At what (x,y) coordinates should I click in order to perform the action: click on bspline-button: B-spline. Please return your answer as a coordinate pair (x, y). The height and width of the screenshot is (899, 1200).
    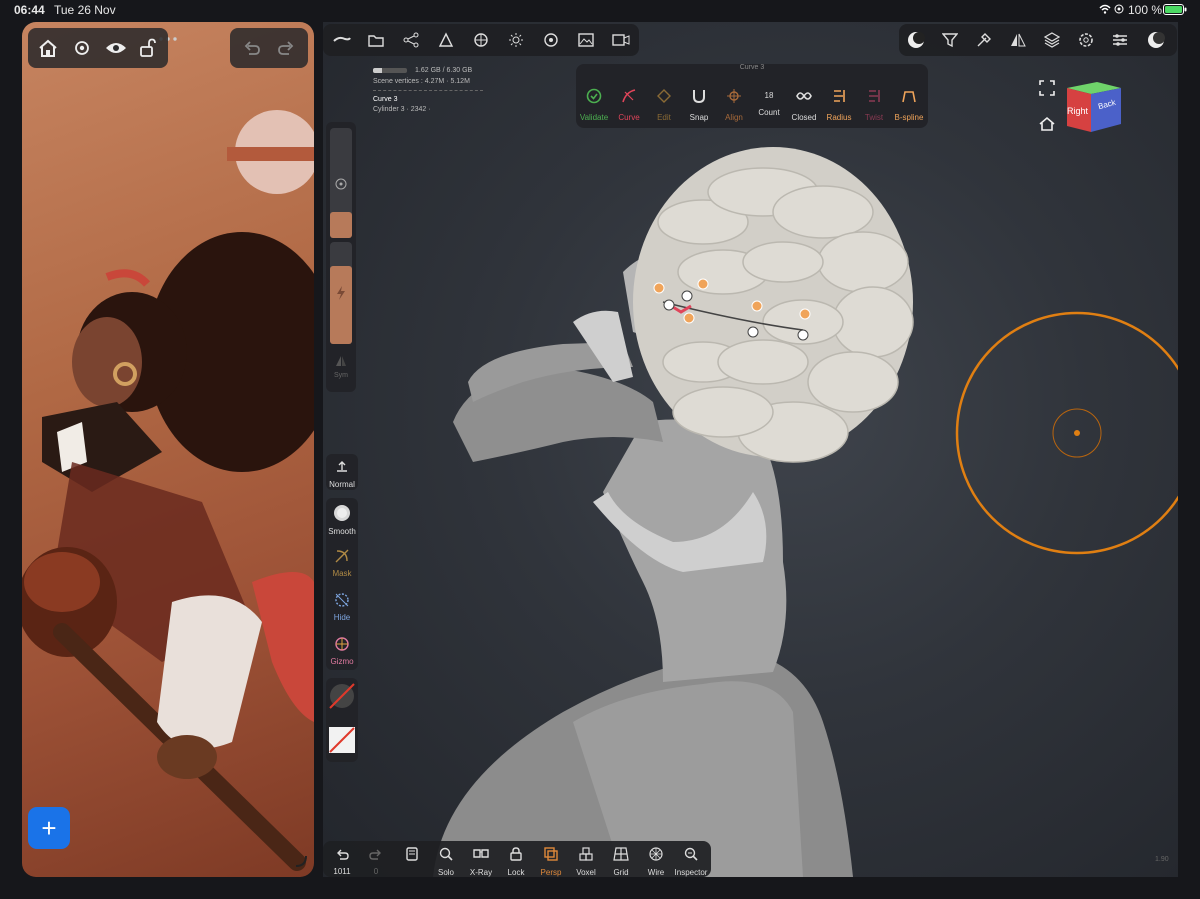
    Looking at the image, I should click on (909, 105).